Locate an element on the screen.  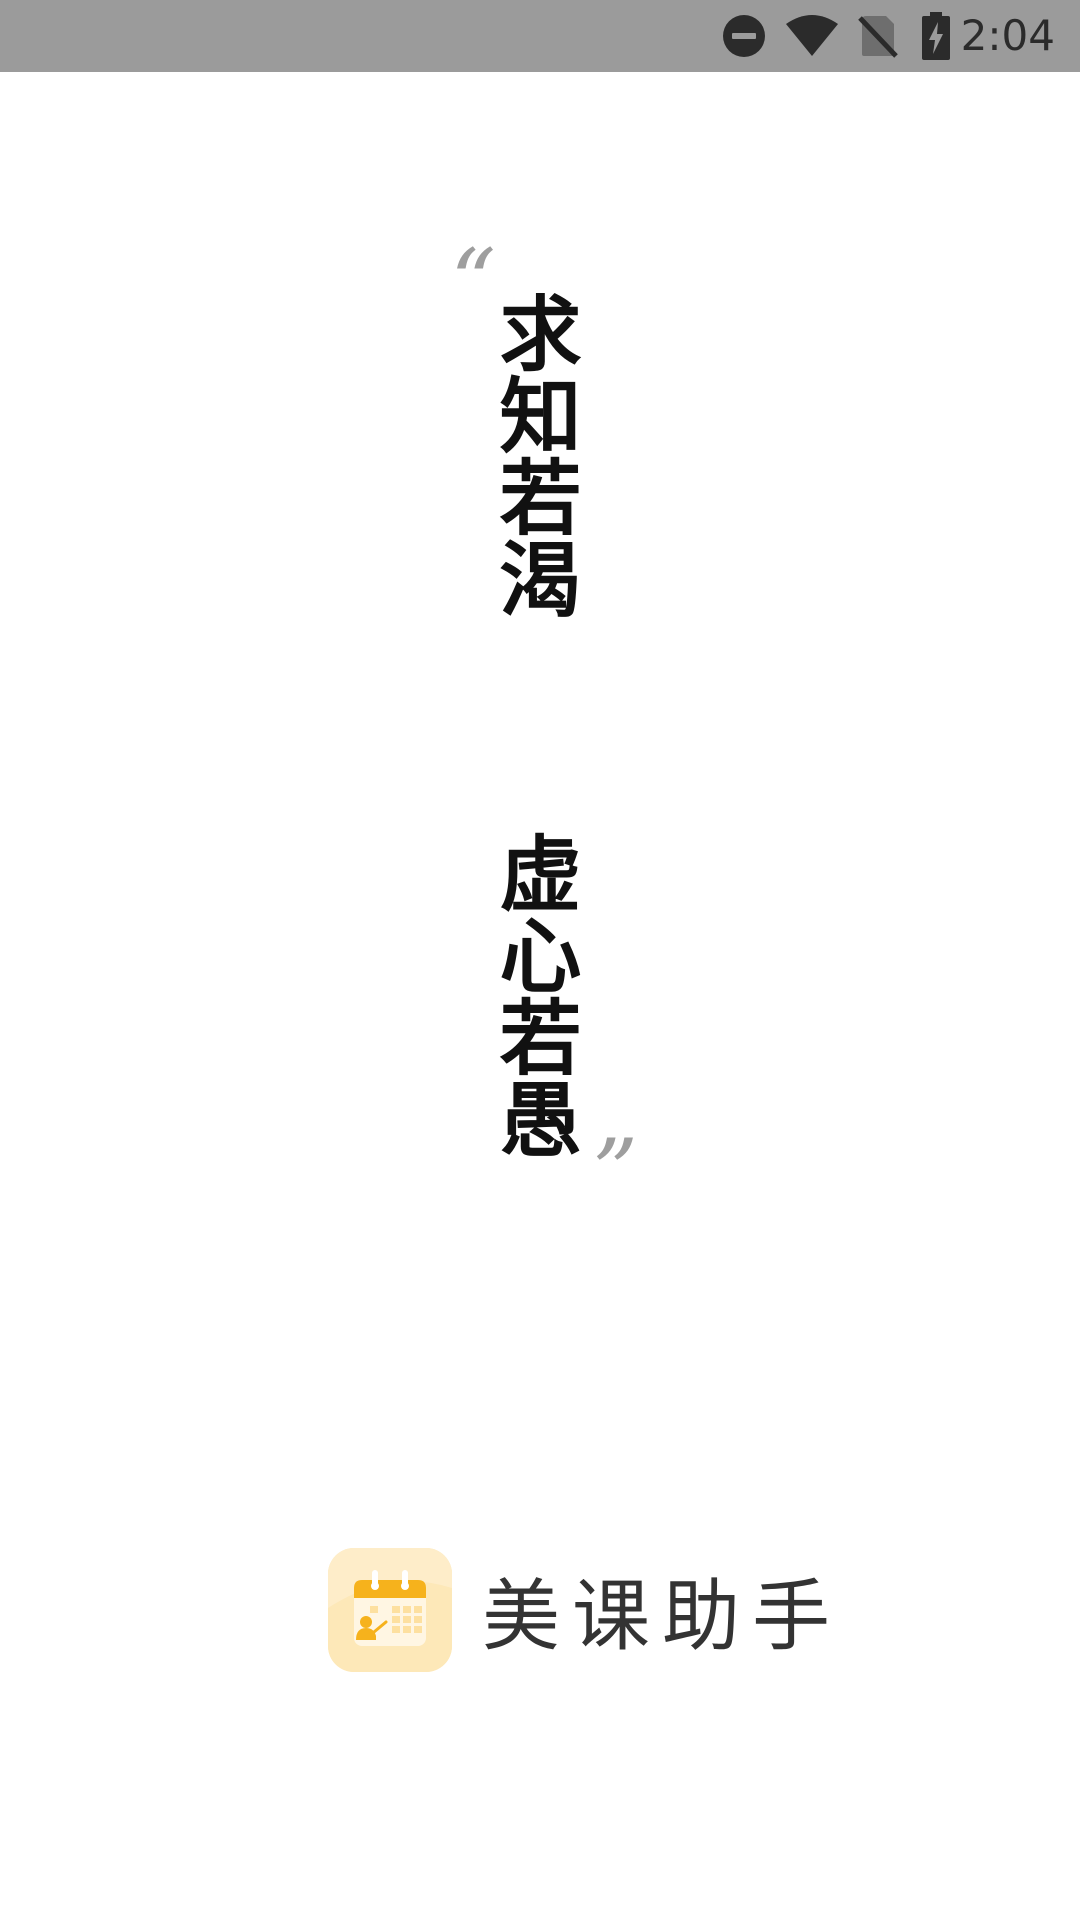
status-time: 2:04 is located at coordinates (1007, 35).